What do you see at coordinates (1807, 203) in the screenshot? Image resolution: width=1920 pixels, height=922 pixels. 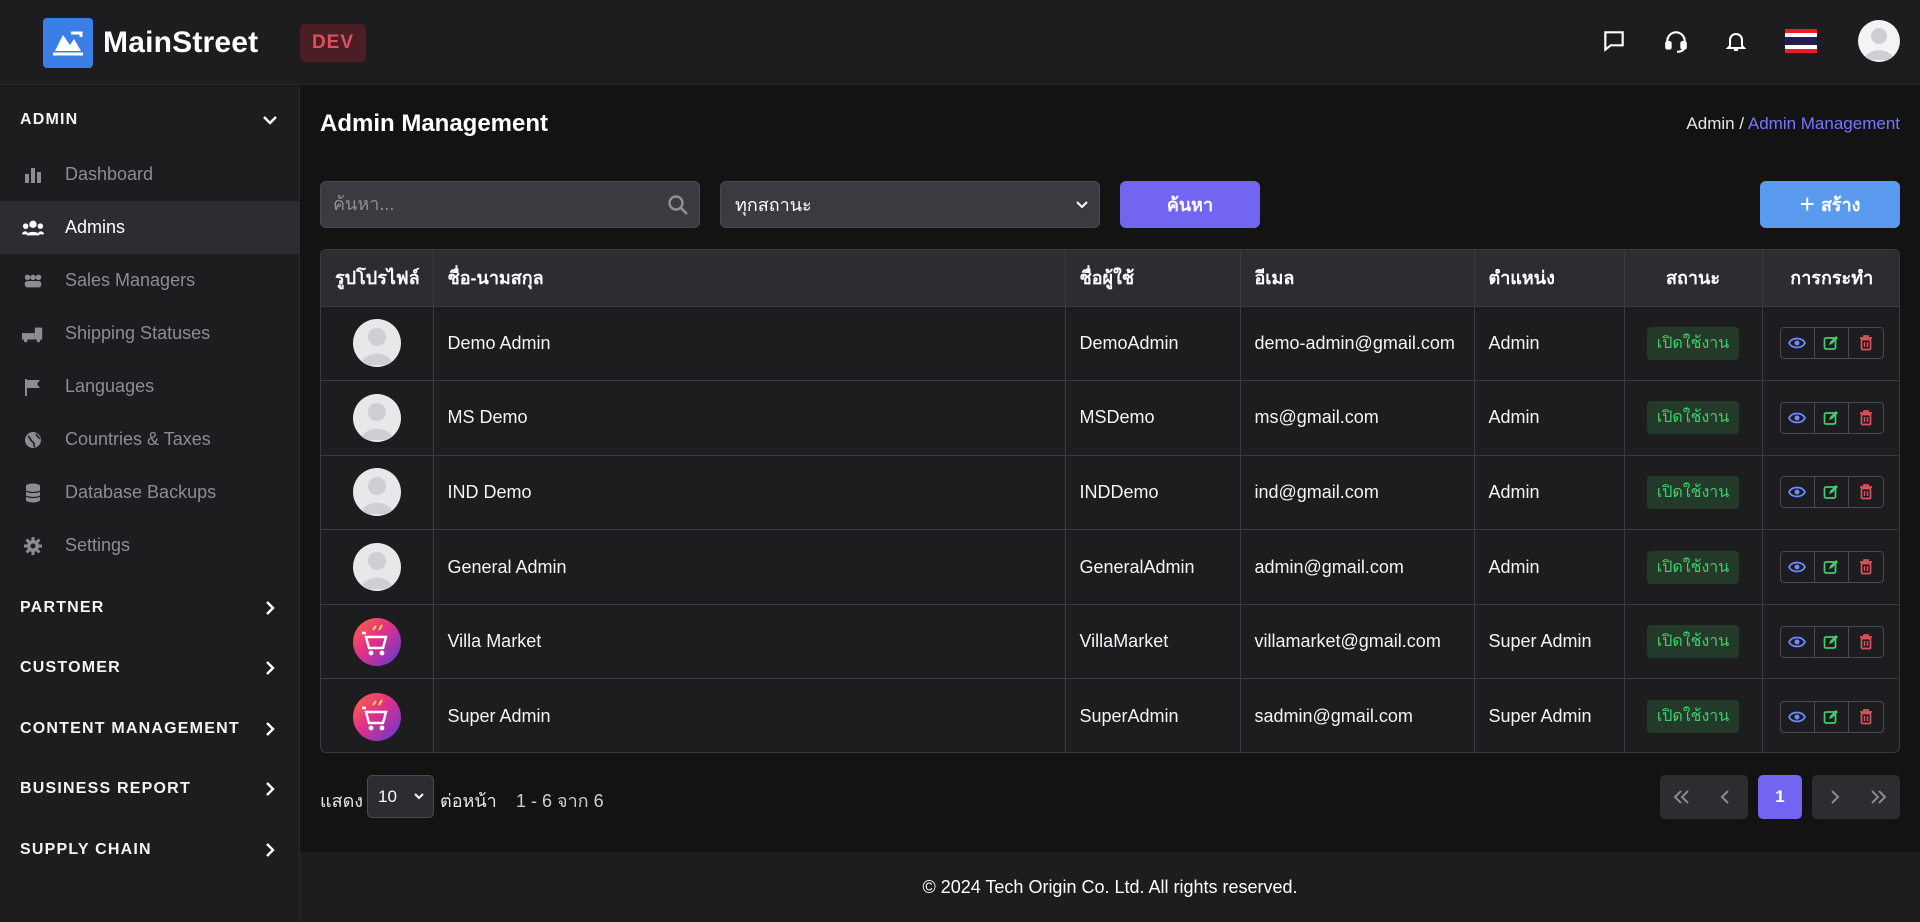 I see `plus-icon: +` at bounding box center [1807, 203].